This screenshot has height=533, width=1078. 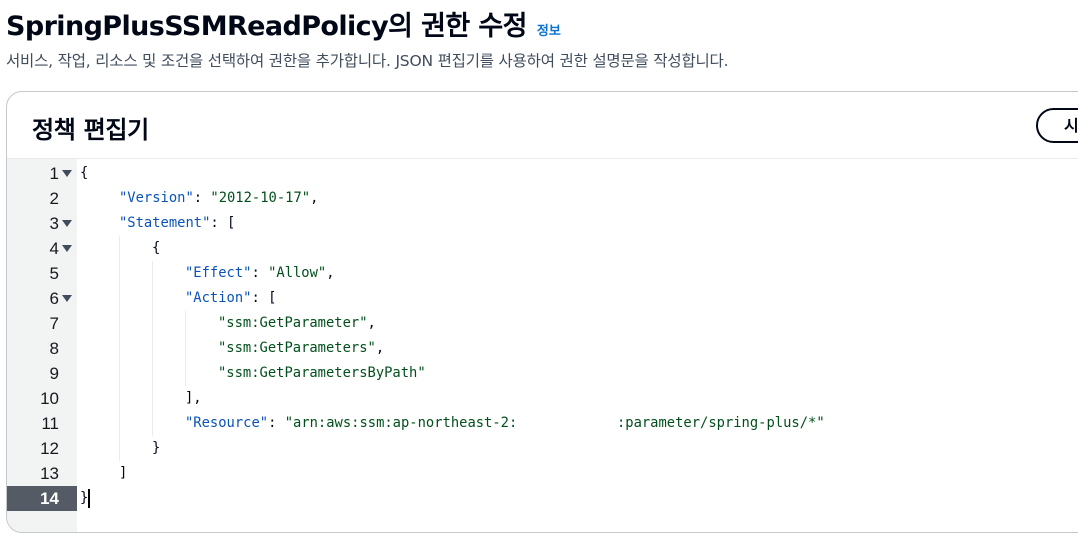 I want to click on json-punctuation: }, so click(x=156, y=448).